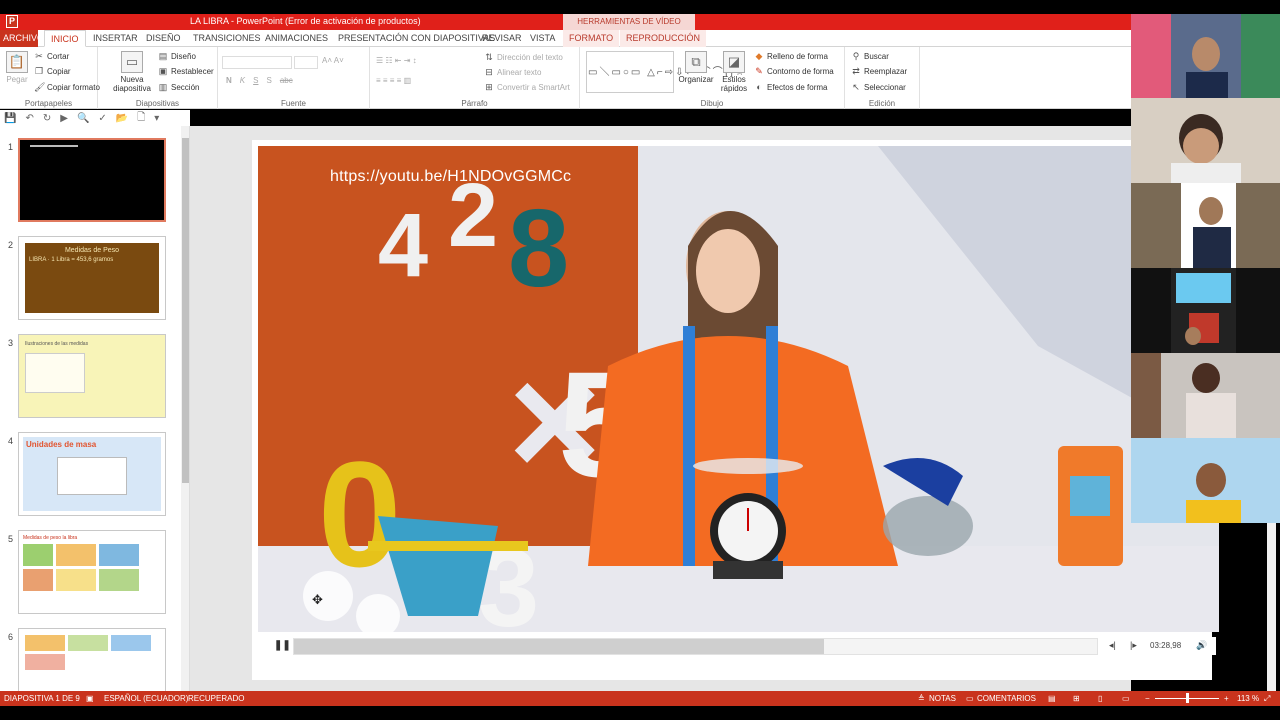 This screenshot has width=1280, height=720. I want to click on thumbnail-scrollbar, so click(185, 408).